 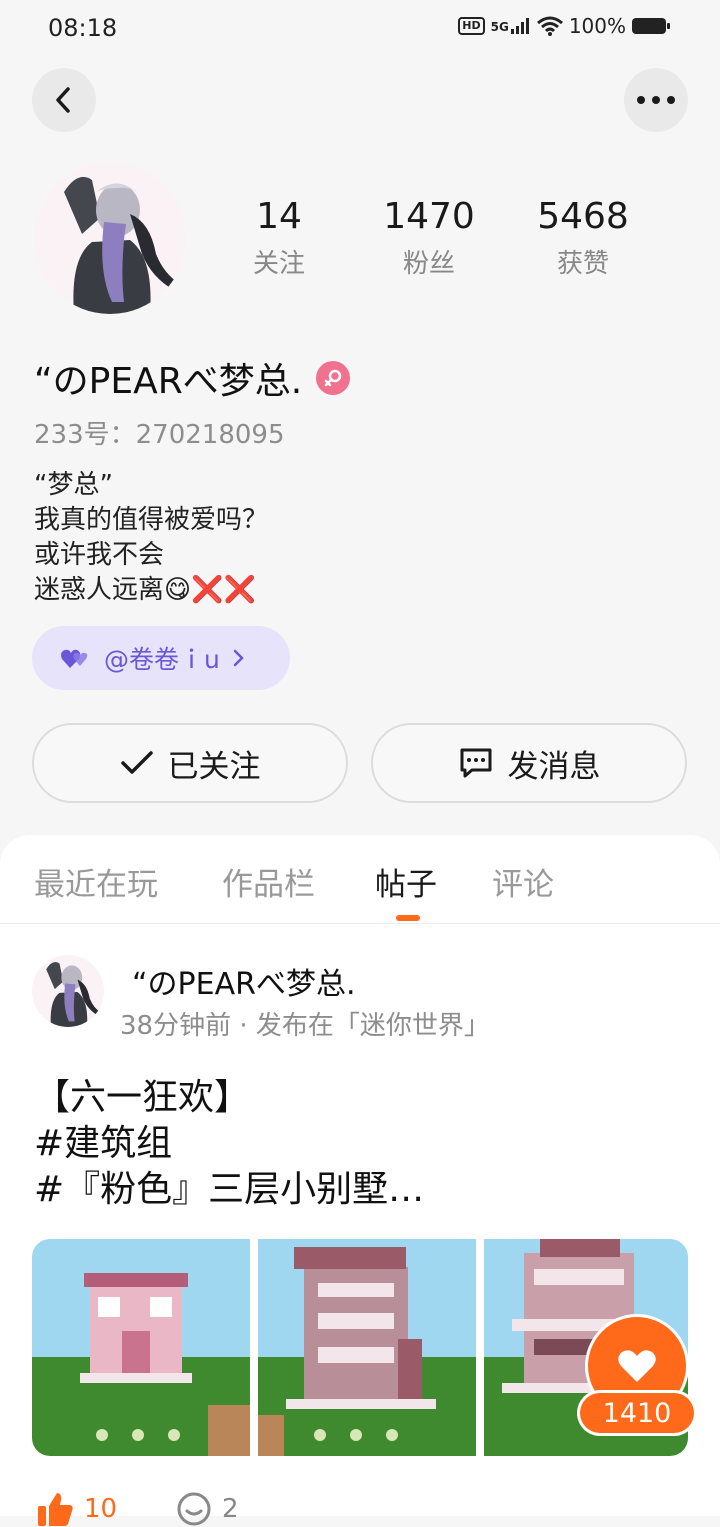 I want to click on more-button, so click(x=656, y=100).